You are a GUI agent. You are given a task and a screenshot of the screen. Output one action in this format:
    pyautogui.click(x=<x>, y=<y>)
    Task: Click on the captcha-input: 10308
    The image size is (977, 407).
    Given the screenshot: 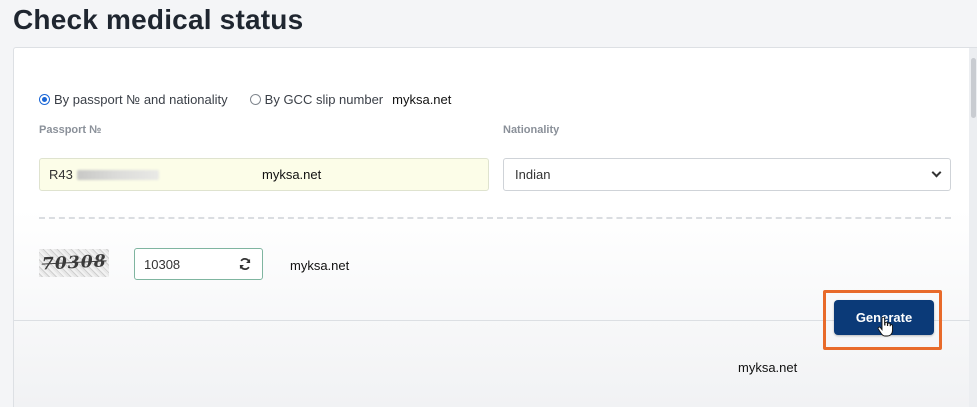 What is the action you would take?
    pyautogui.click(x=198, y=264)
    